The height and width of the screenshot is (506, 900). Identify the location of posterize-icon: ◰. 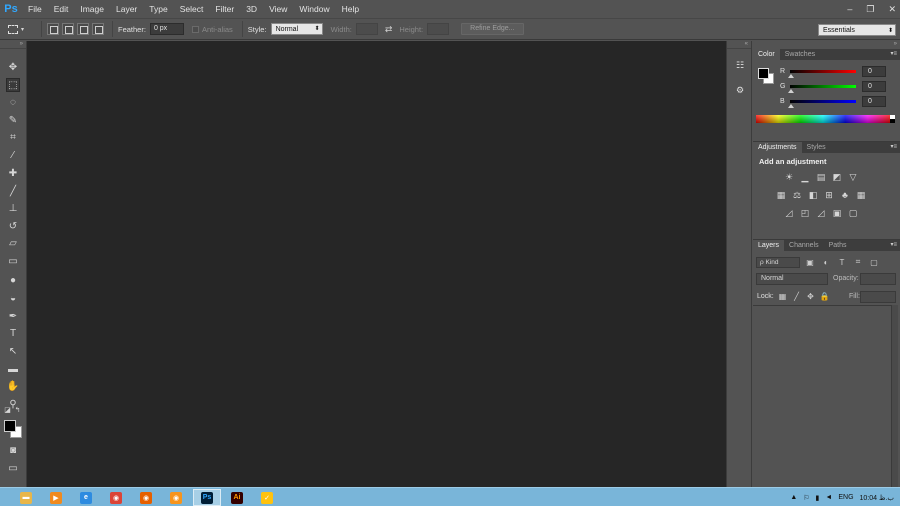
(805, 213).